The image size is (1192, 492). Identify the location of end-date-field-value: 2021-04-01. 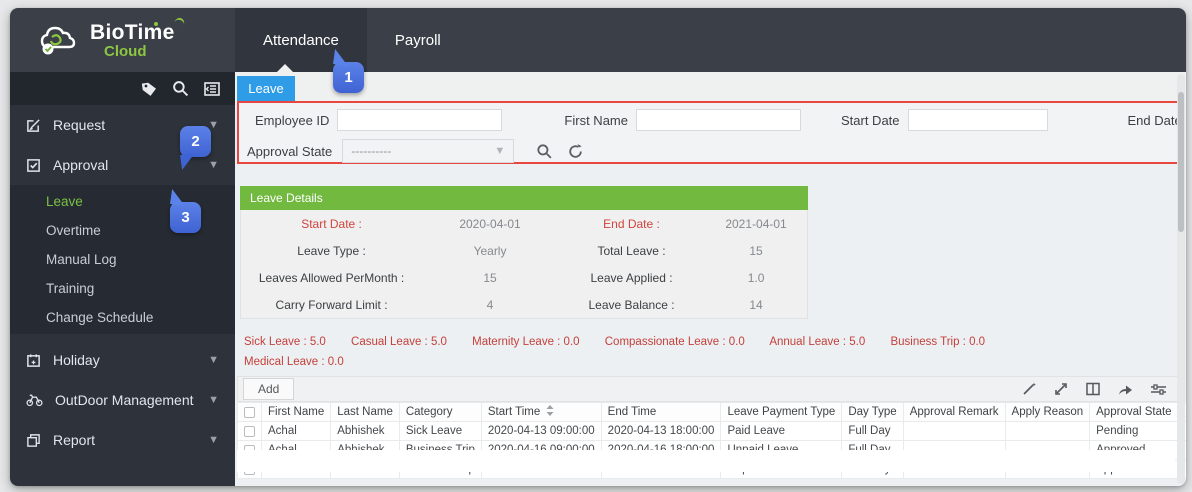
(756, 223).